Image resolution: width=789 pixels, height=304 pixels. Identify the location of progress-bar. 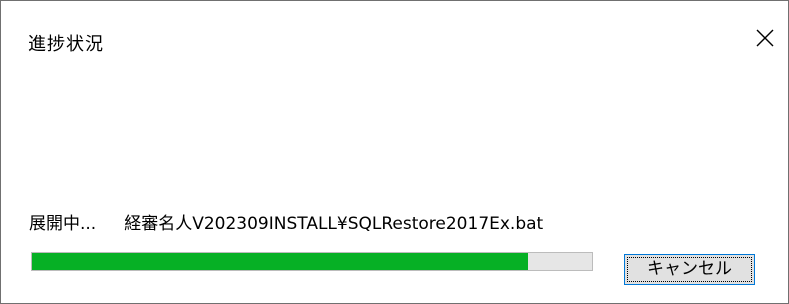
(312, 261).